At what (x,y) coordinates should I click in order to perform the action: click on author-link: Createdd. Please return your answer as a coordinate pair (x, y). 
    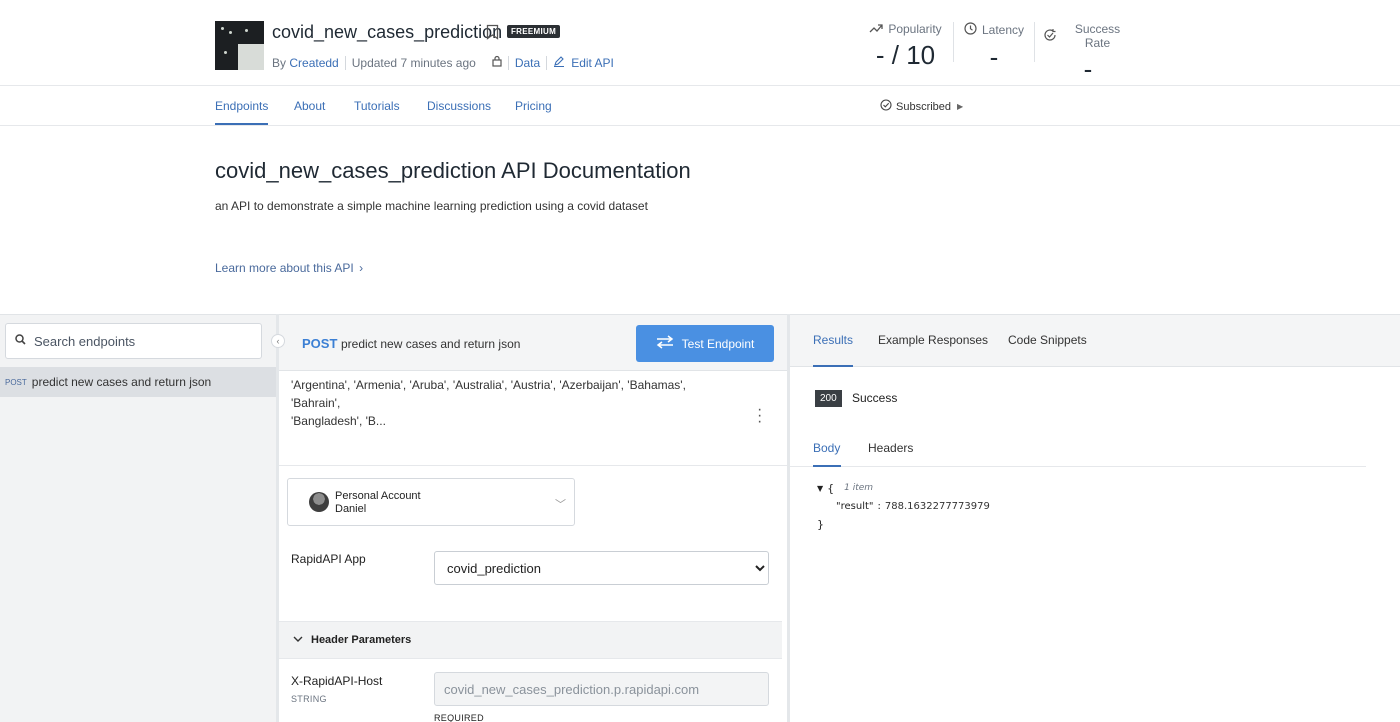
    Looking at the image, I should click on (313, 63).